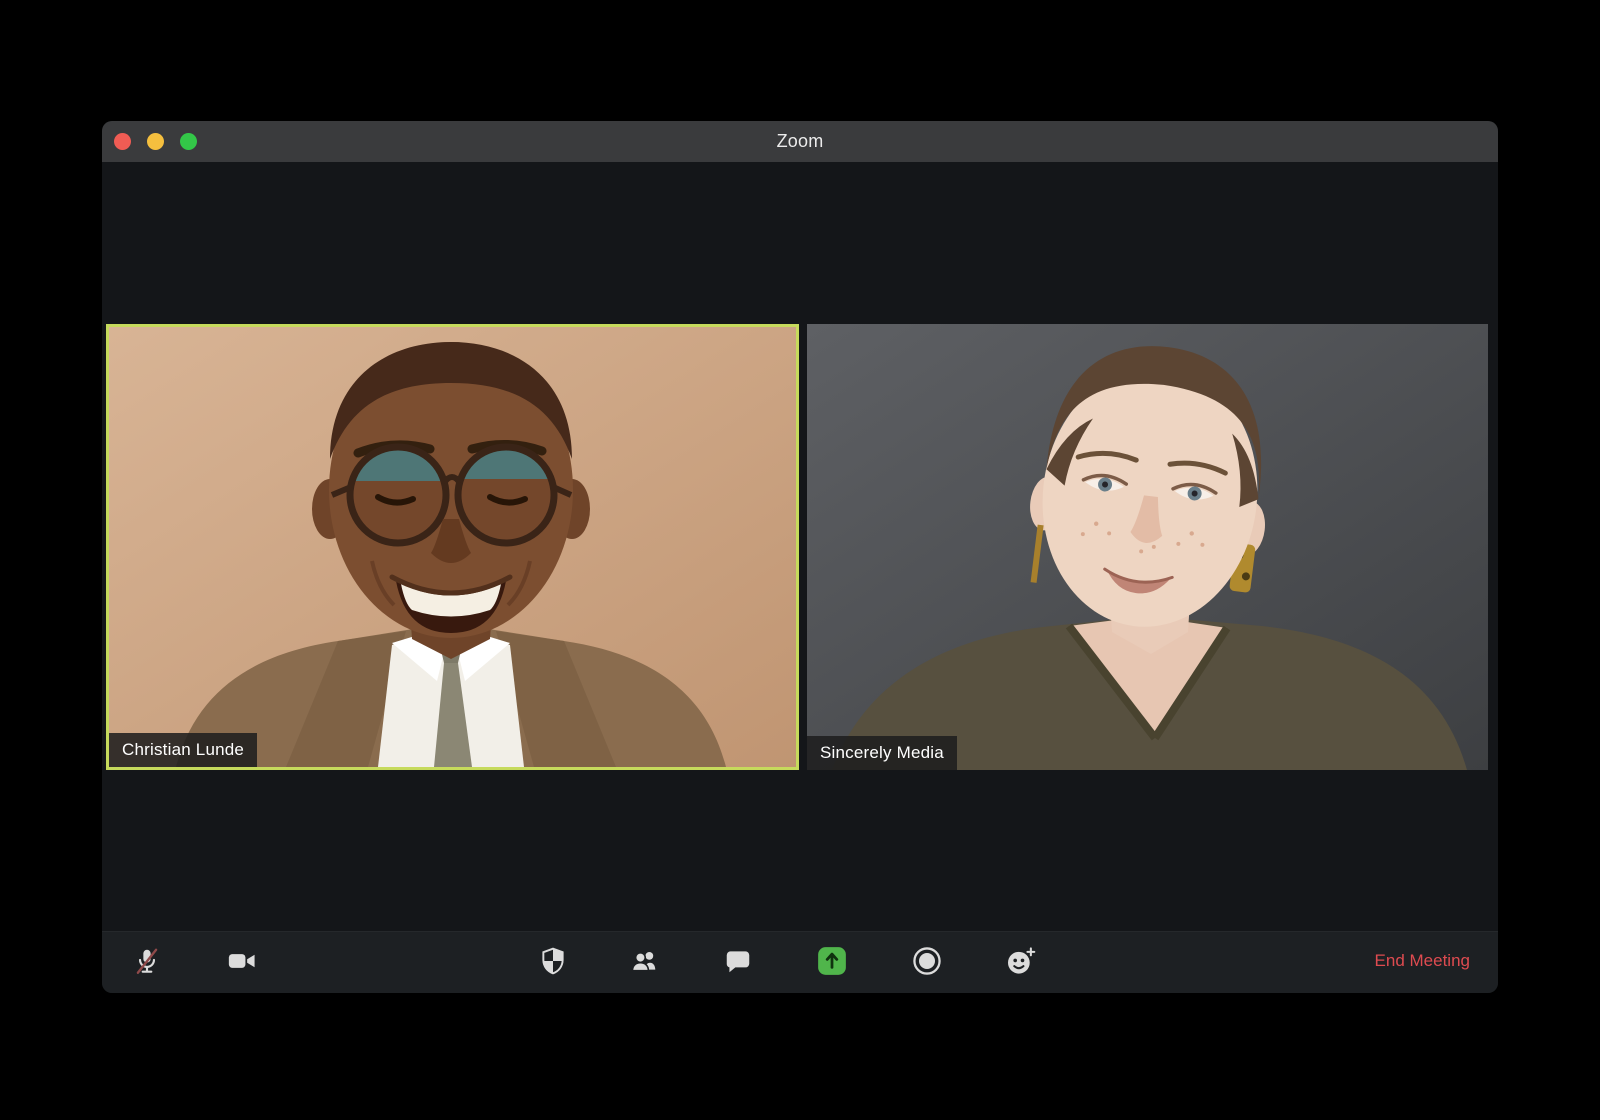  What do you see at coordinates (800, 962) in the screenshot?
I see `meeting-toolbar: End Meeting` at bounding box center [800, 962].